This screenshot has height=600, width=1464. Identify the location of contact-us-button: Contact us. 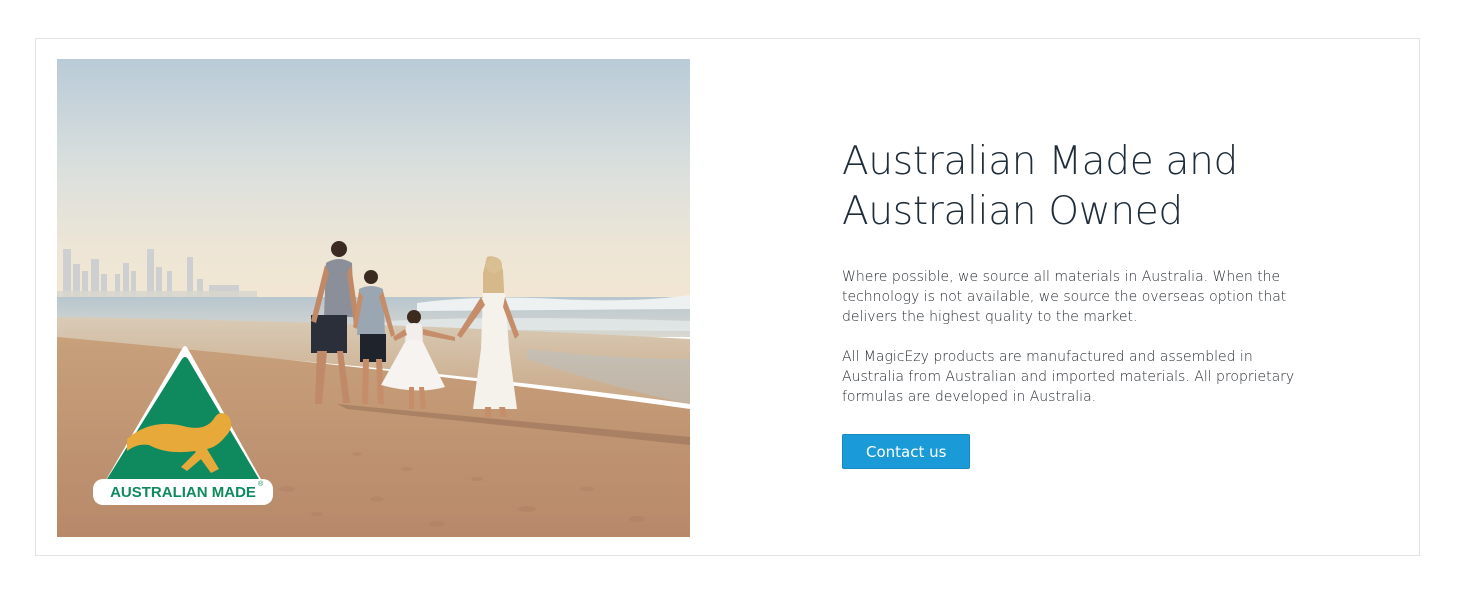
(906, 451).